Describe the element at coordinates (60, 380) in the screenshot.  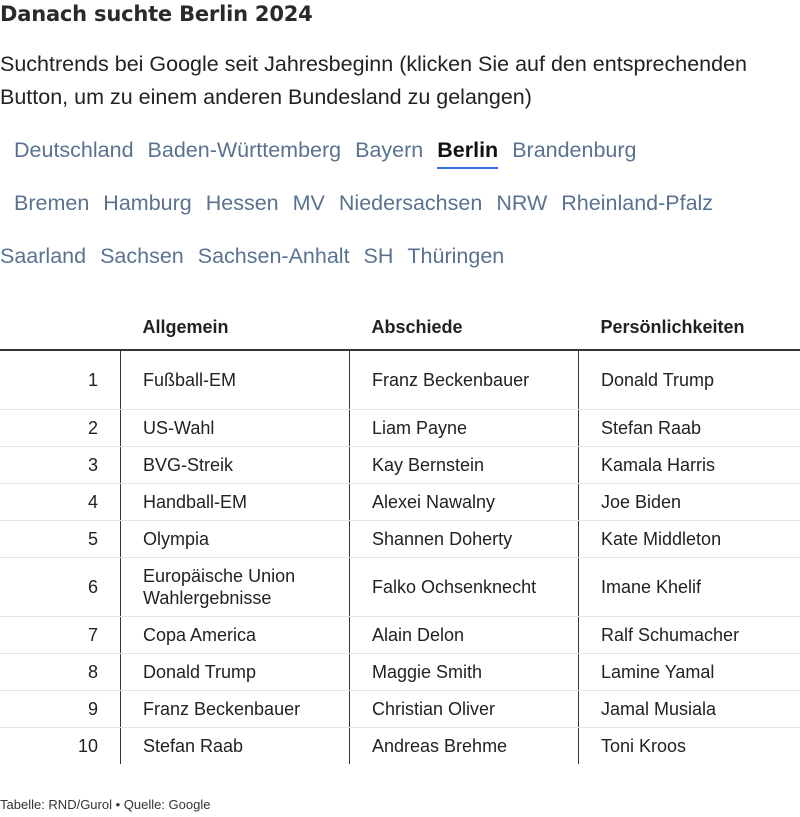
I see `rank-cell: 1` at that location.